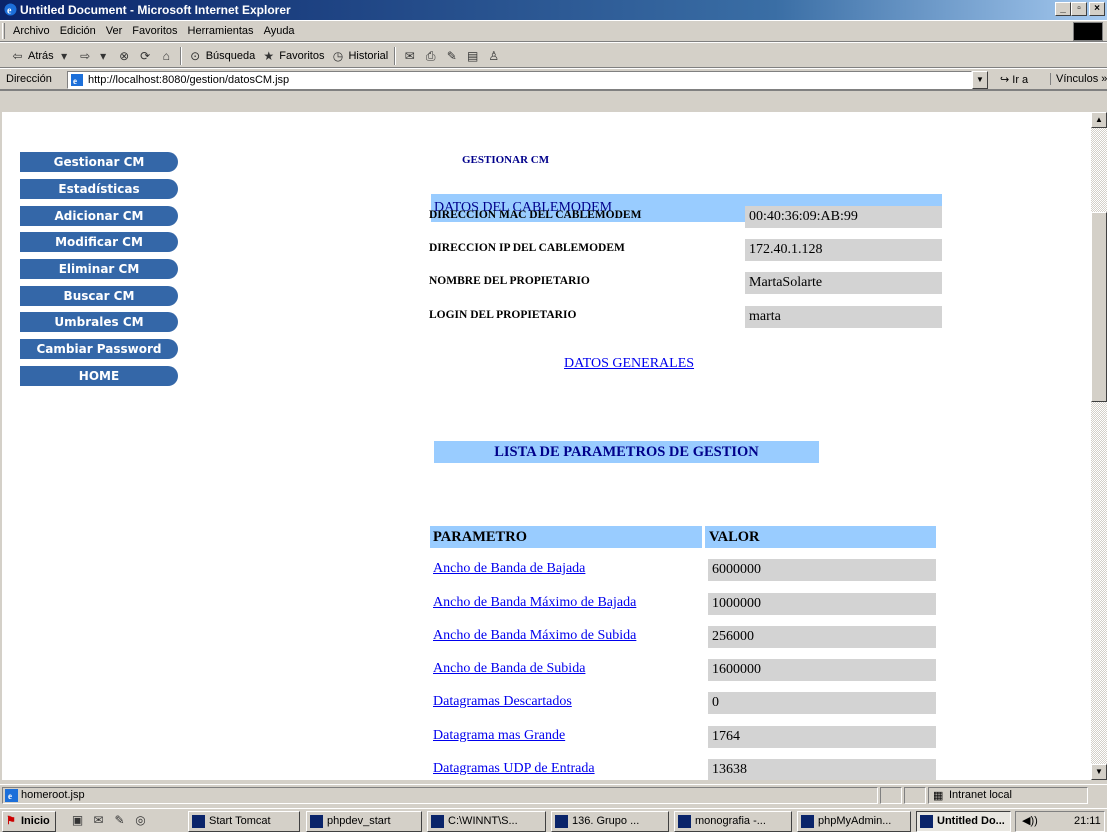  I want to click on print-icon: ⎙, so click(430, 56).